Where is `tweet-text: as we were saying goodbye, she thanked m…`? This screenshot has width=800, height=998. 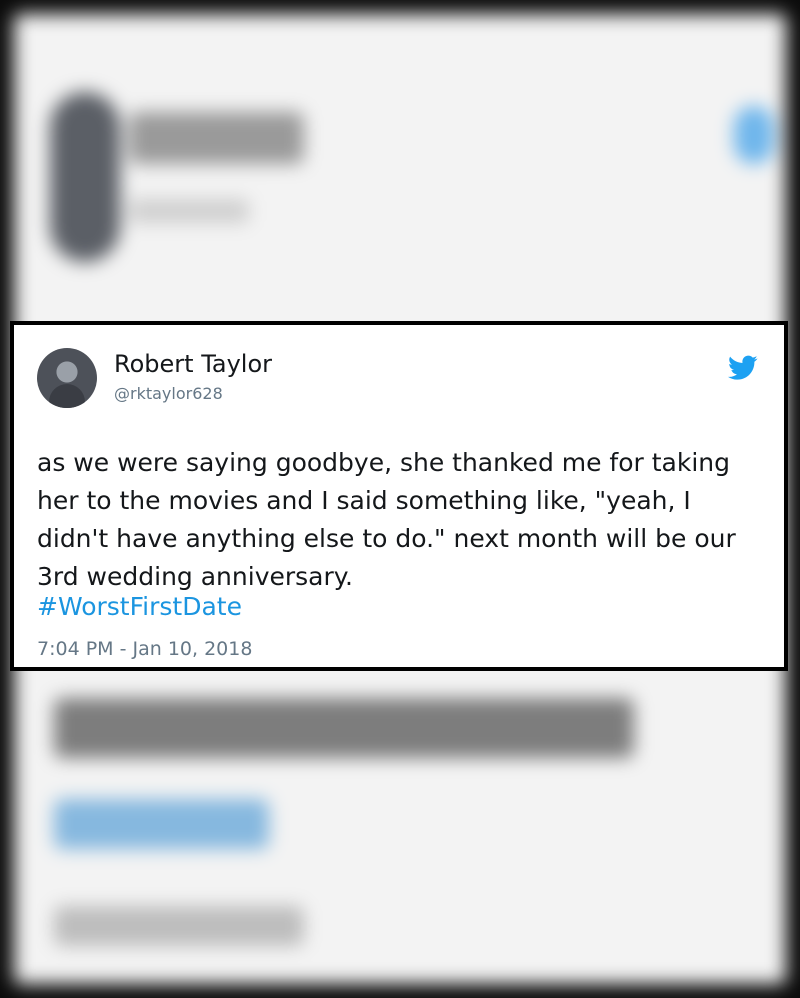
tweet-text: as we were saying goodbye, she thanked m… is located at coordinates (386, 519).